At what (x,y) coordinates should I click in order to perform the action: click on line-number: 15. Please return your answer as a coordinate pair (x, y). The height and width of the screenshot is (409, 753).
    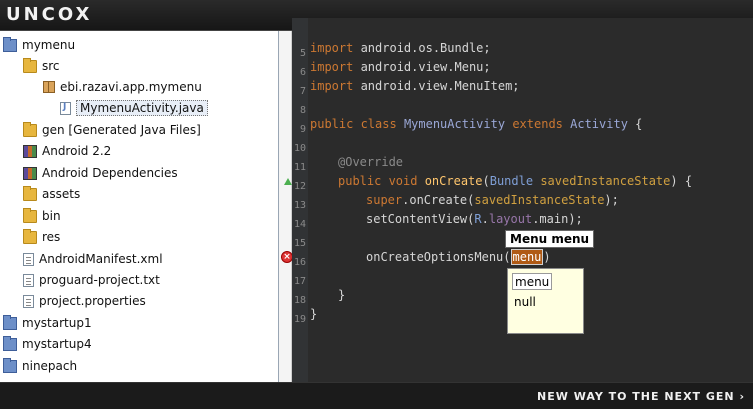
    Looking at the image, I should click on (299, 243).